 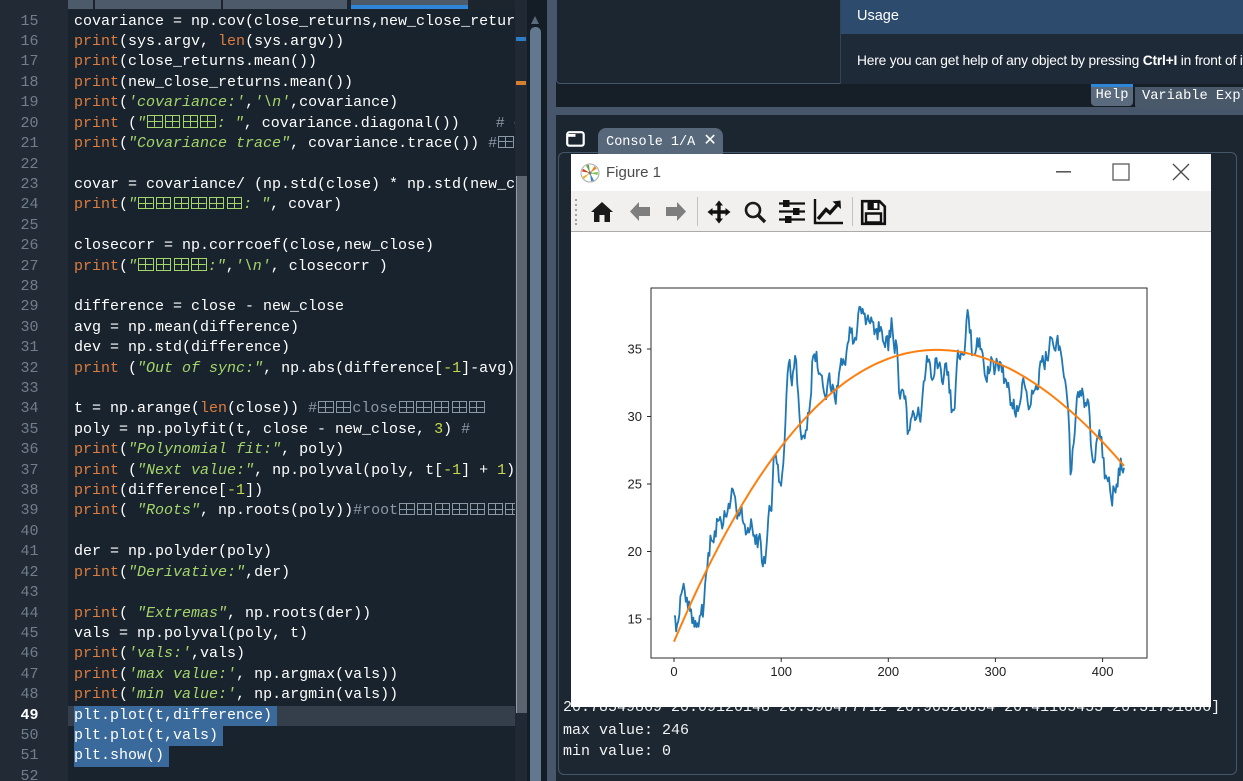 What do you see at coordinates (635, 619) in the screenshot?
I see `svg-text: 15` at bounding box center [635, 619].